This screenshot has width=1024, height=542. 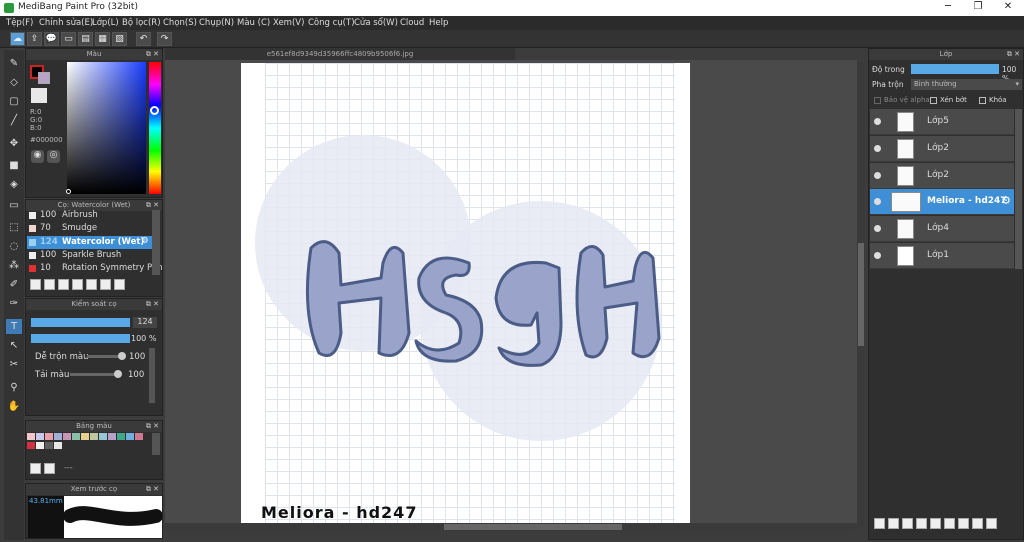 I want to click on menu-capture: Chụp(N), so click(x=216, y=23).